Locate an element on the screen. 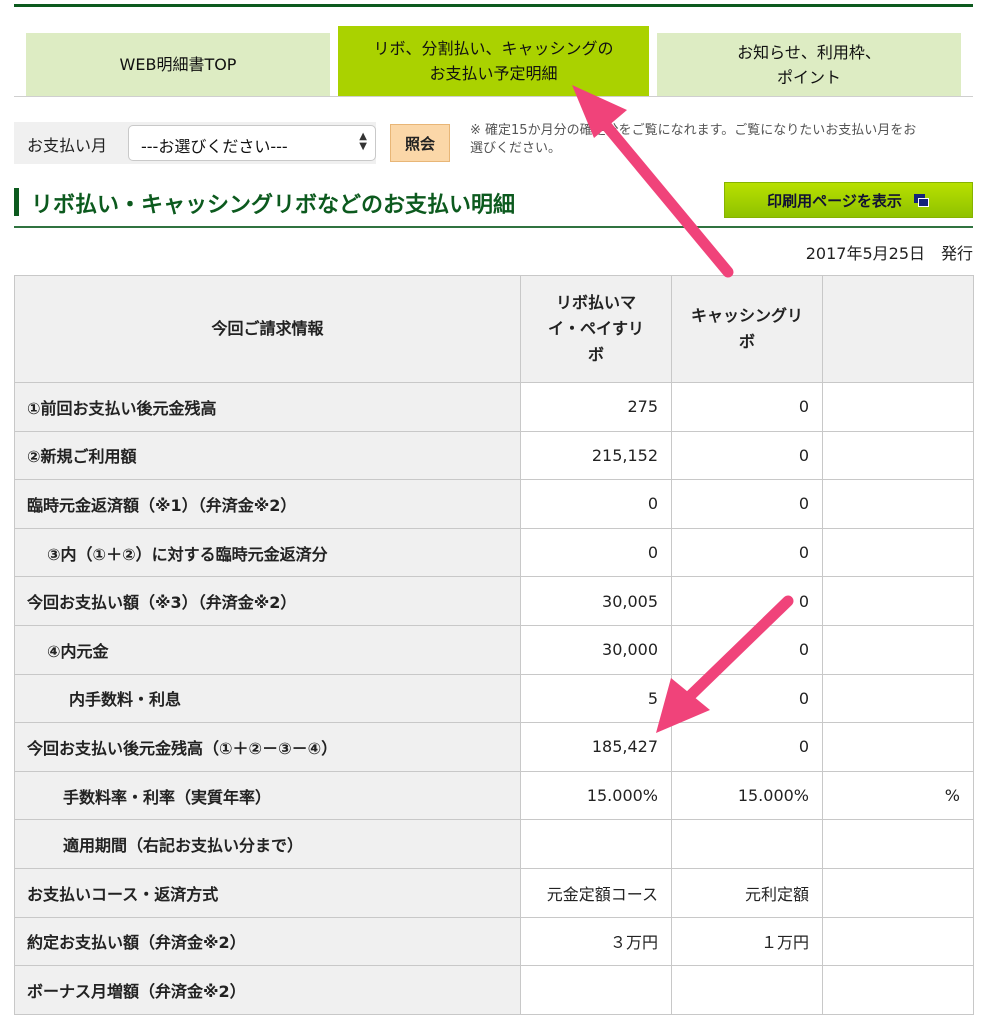 Image resolution: width=983 pixels, height=1024 pixels. heading-underline is located at coordinates (493, 227).